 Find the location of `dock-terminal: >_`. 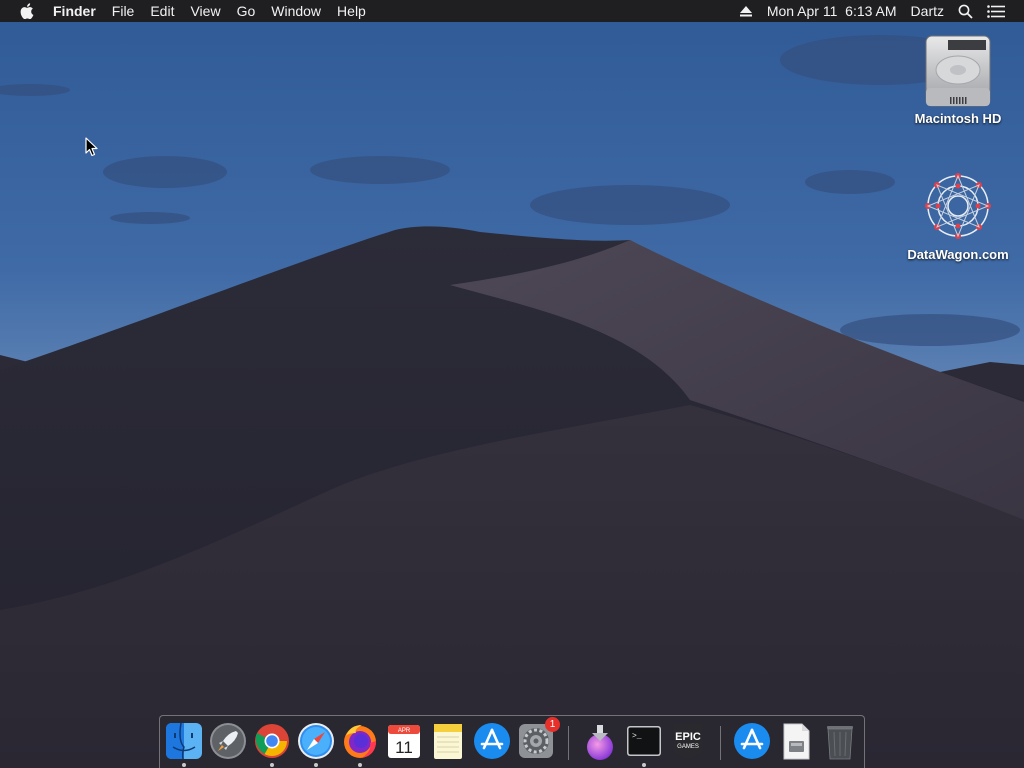

dock-terminal: >_ is located at coordinates (644, 741).